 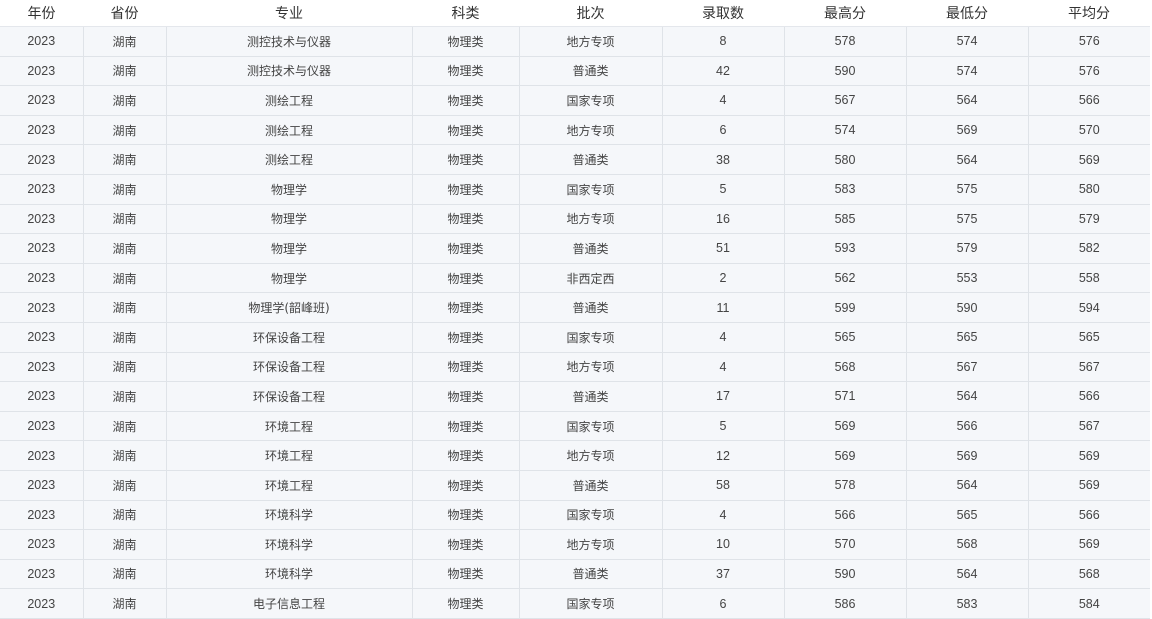 What do you see at coordinates (1089, 130) in the screenshot?
I see `cell-avg: 570` at bounding box center [1089, 130].